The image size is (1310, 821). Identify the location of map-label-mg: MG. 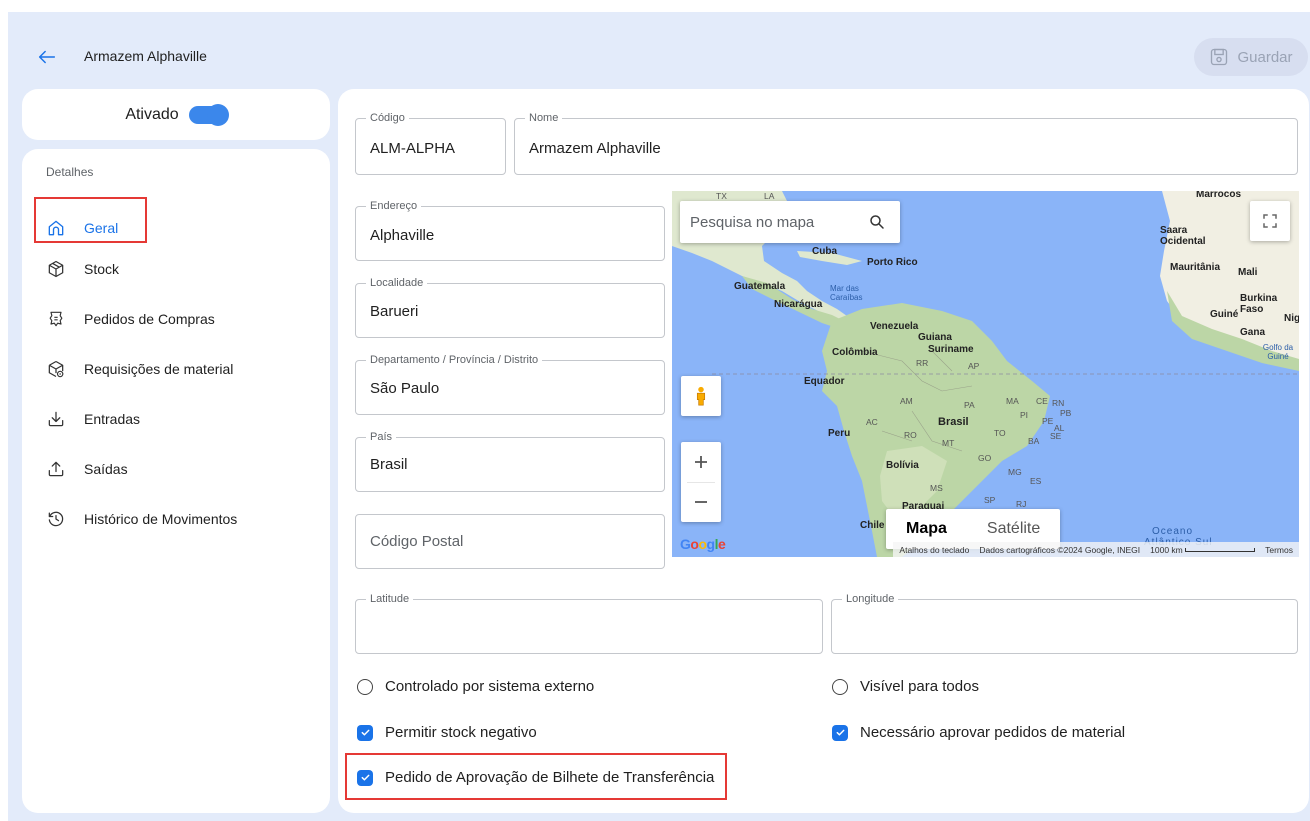
(1015, 472).